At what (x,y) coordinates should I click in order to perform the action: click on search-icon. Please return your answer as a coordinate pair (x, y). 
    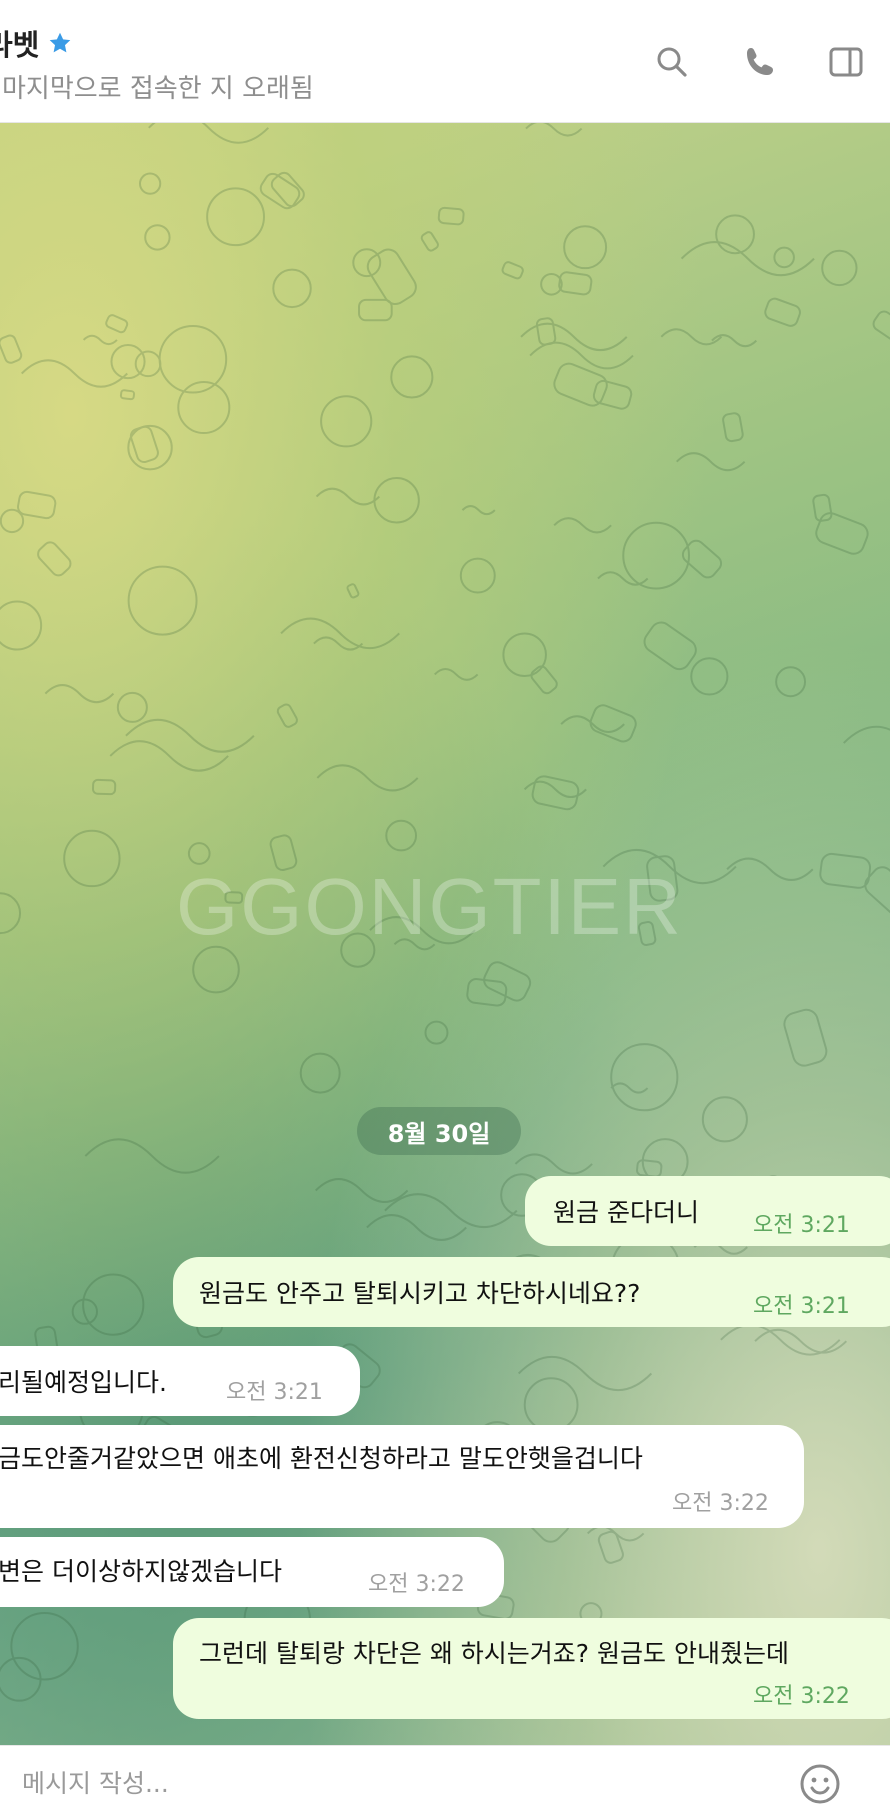
    Looking at the image, I should click on (672, 62).